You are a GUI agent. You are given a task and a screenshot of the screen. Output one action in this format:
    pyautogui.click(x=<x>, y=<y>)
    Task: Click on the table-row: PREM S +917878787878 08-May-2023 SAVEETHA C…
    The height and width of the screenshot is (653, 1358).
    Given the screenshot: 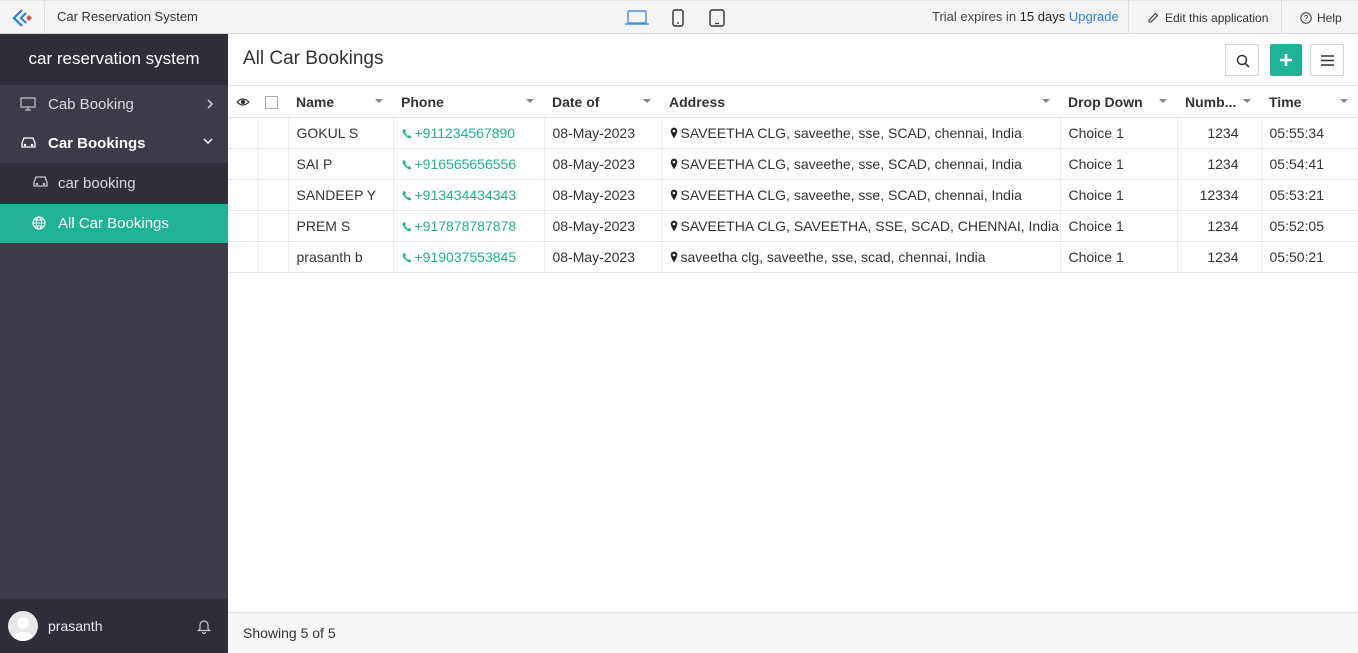 What is the action you would take?
    pyautogui.click(x=793, y=226)
    